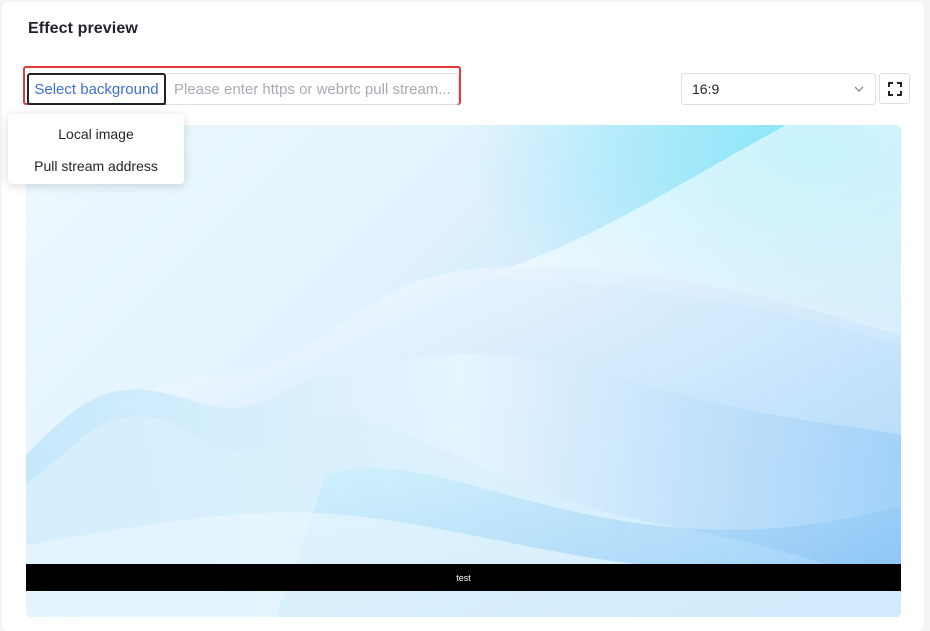 The image size is (930, 631). What do you see at coordinates (859, 89) in the screenshot?
I see `chevron-down-icon` at bounding box center [859, 89].